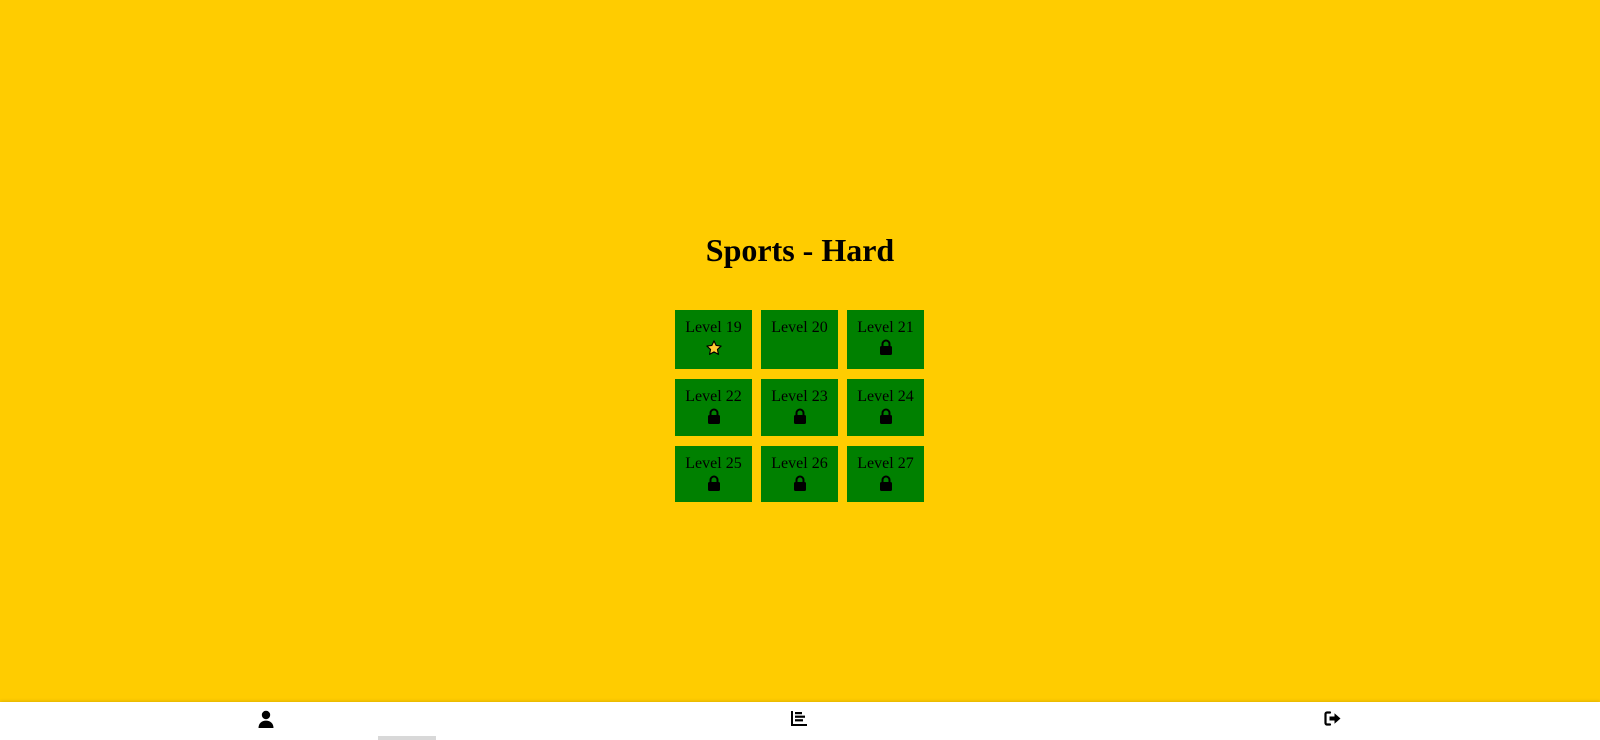  What do you see at coordinates (713, 463) in the screenshot?
I see `level-label: Level 25` at bounding box center [713, 463].